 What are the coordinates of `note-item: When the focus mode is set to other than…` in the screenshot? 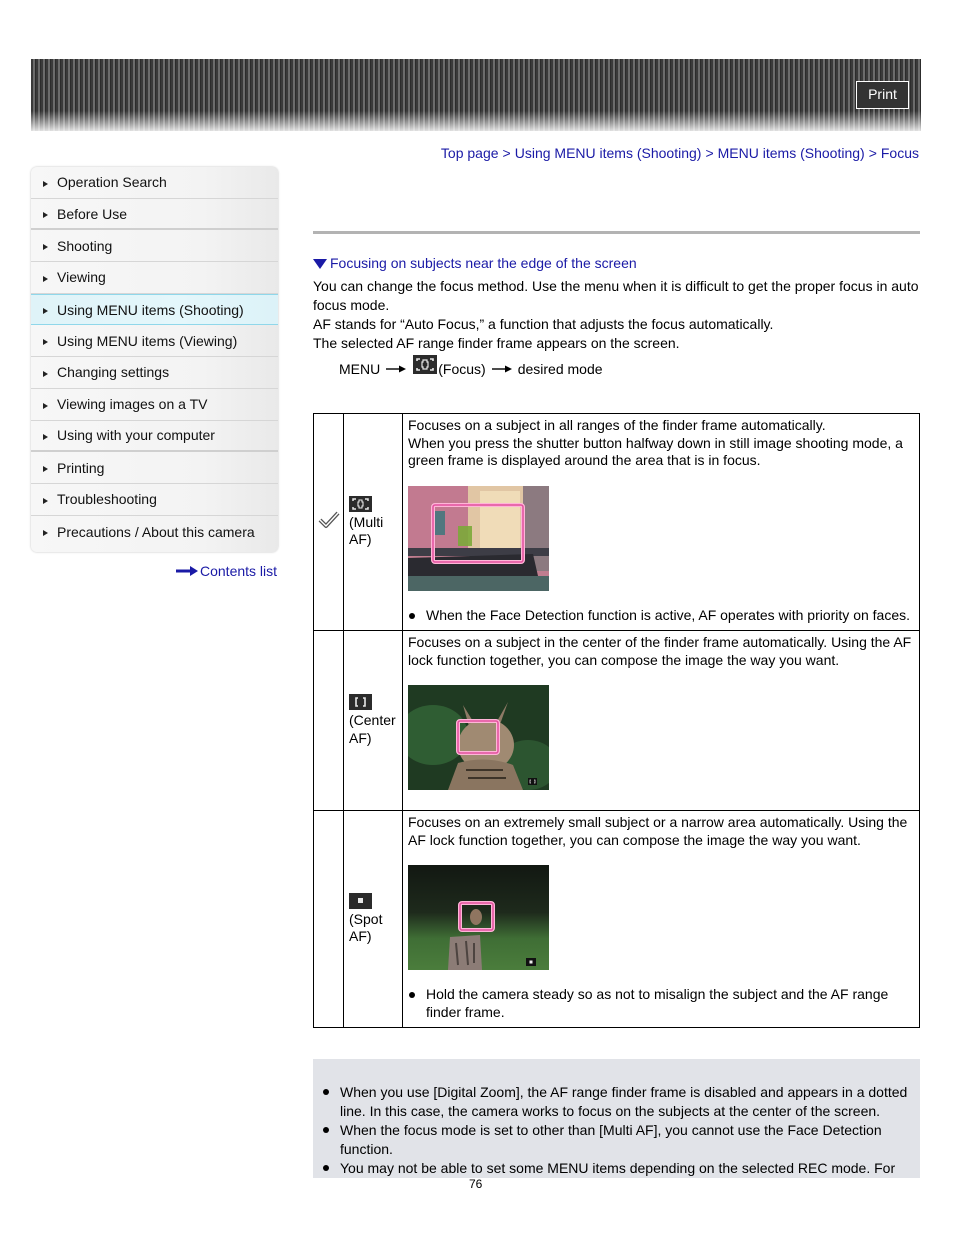 It's located at (618, 1140).